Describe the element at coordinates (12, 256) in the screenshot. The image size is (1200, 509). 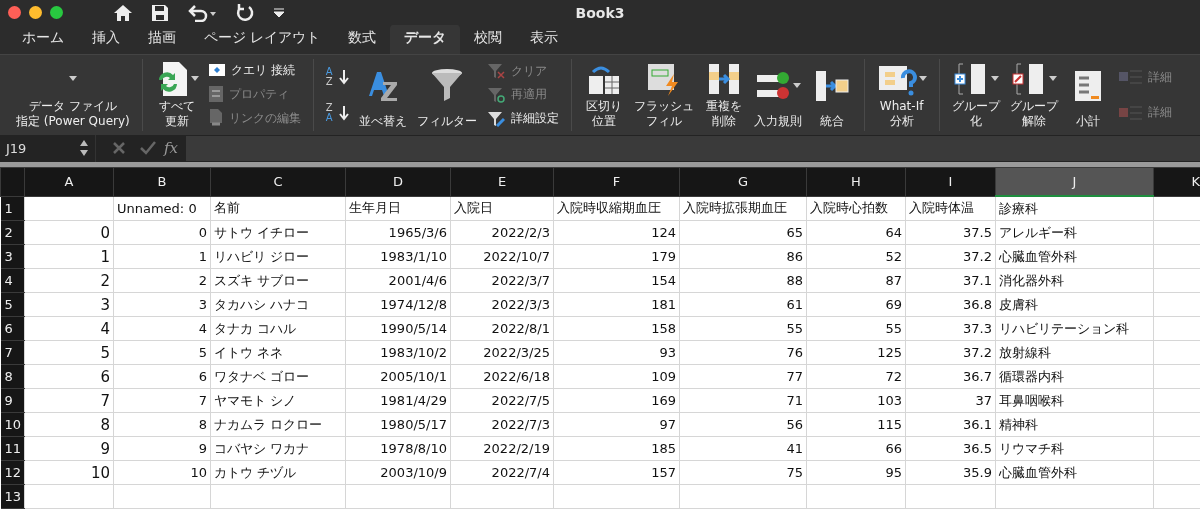
I see `row-header: 3` at that location.